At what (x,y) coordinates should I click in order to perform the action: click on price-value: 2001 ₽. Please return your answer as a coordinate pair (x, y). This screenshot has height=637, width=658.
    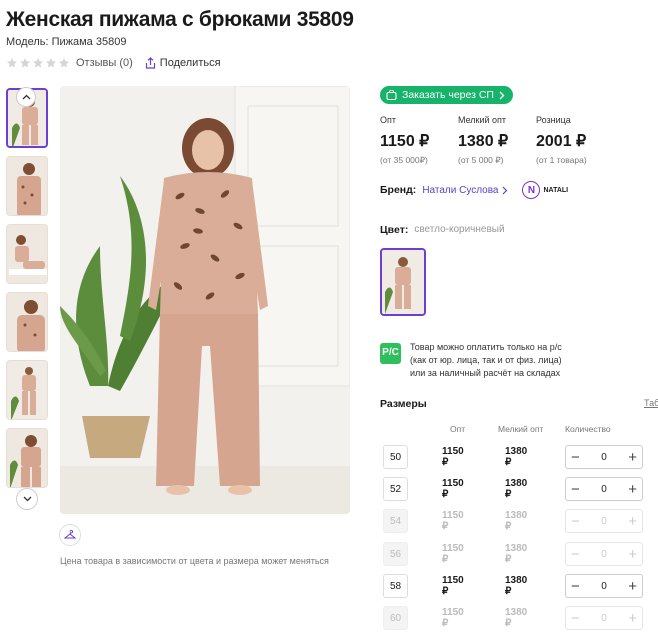
    Looking at the image, I should click on (561, 141).